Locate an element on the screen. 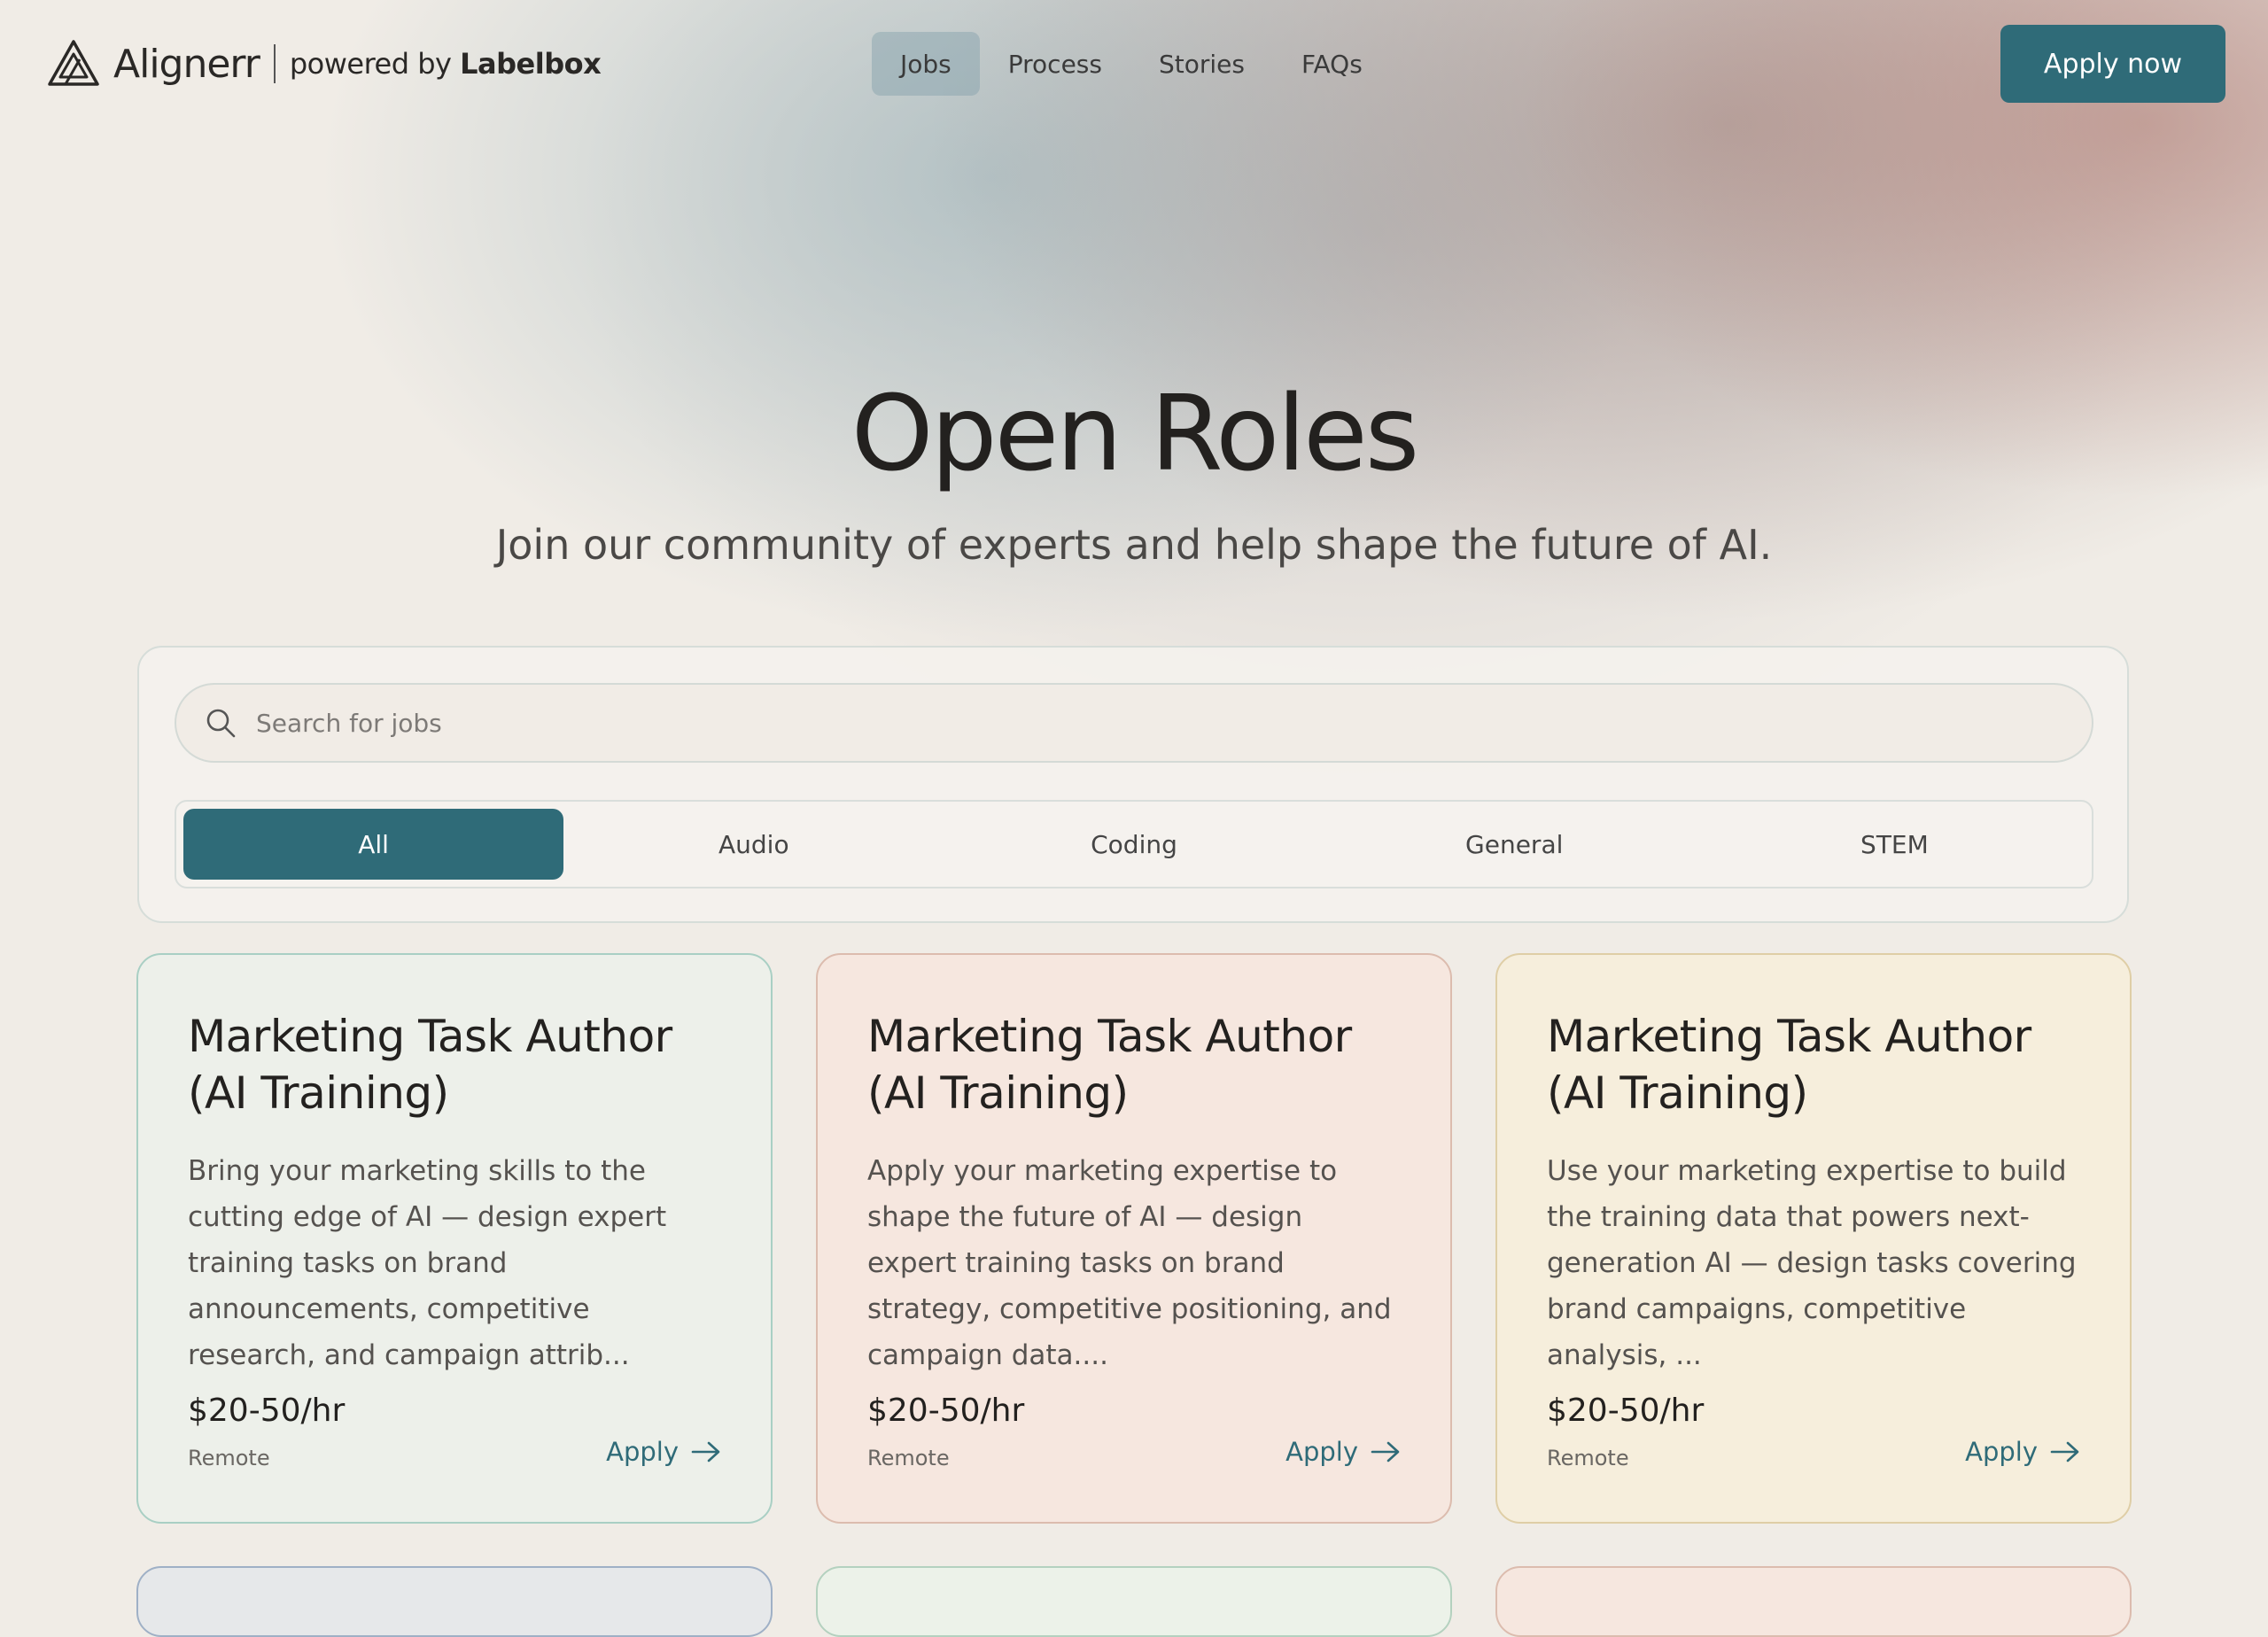 The width and height of the screenshot is (2268, 1637). page-title: Open Roles is located at coordinates (1134, 433).